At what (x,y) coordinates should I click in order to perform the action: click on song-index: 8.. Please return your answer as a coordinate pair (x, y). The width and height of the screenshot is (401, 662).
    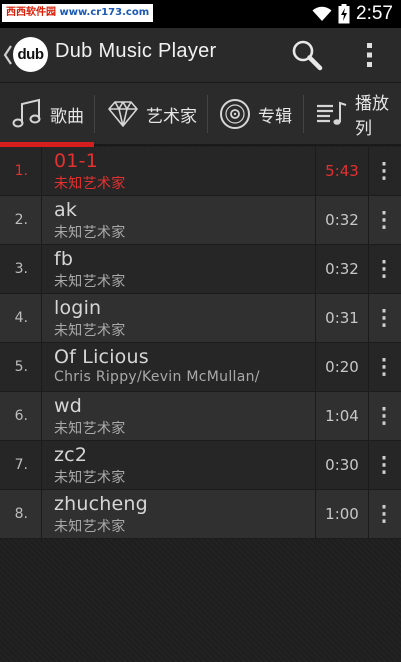
    Looking at the image, I should click on (21, 514).